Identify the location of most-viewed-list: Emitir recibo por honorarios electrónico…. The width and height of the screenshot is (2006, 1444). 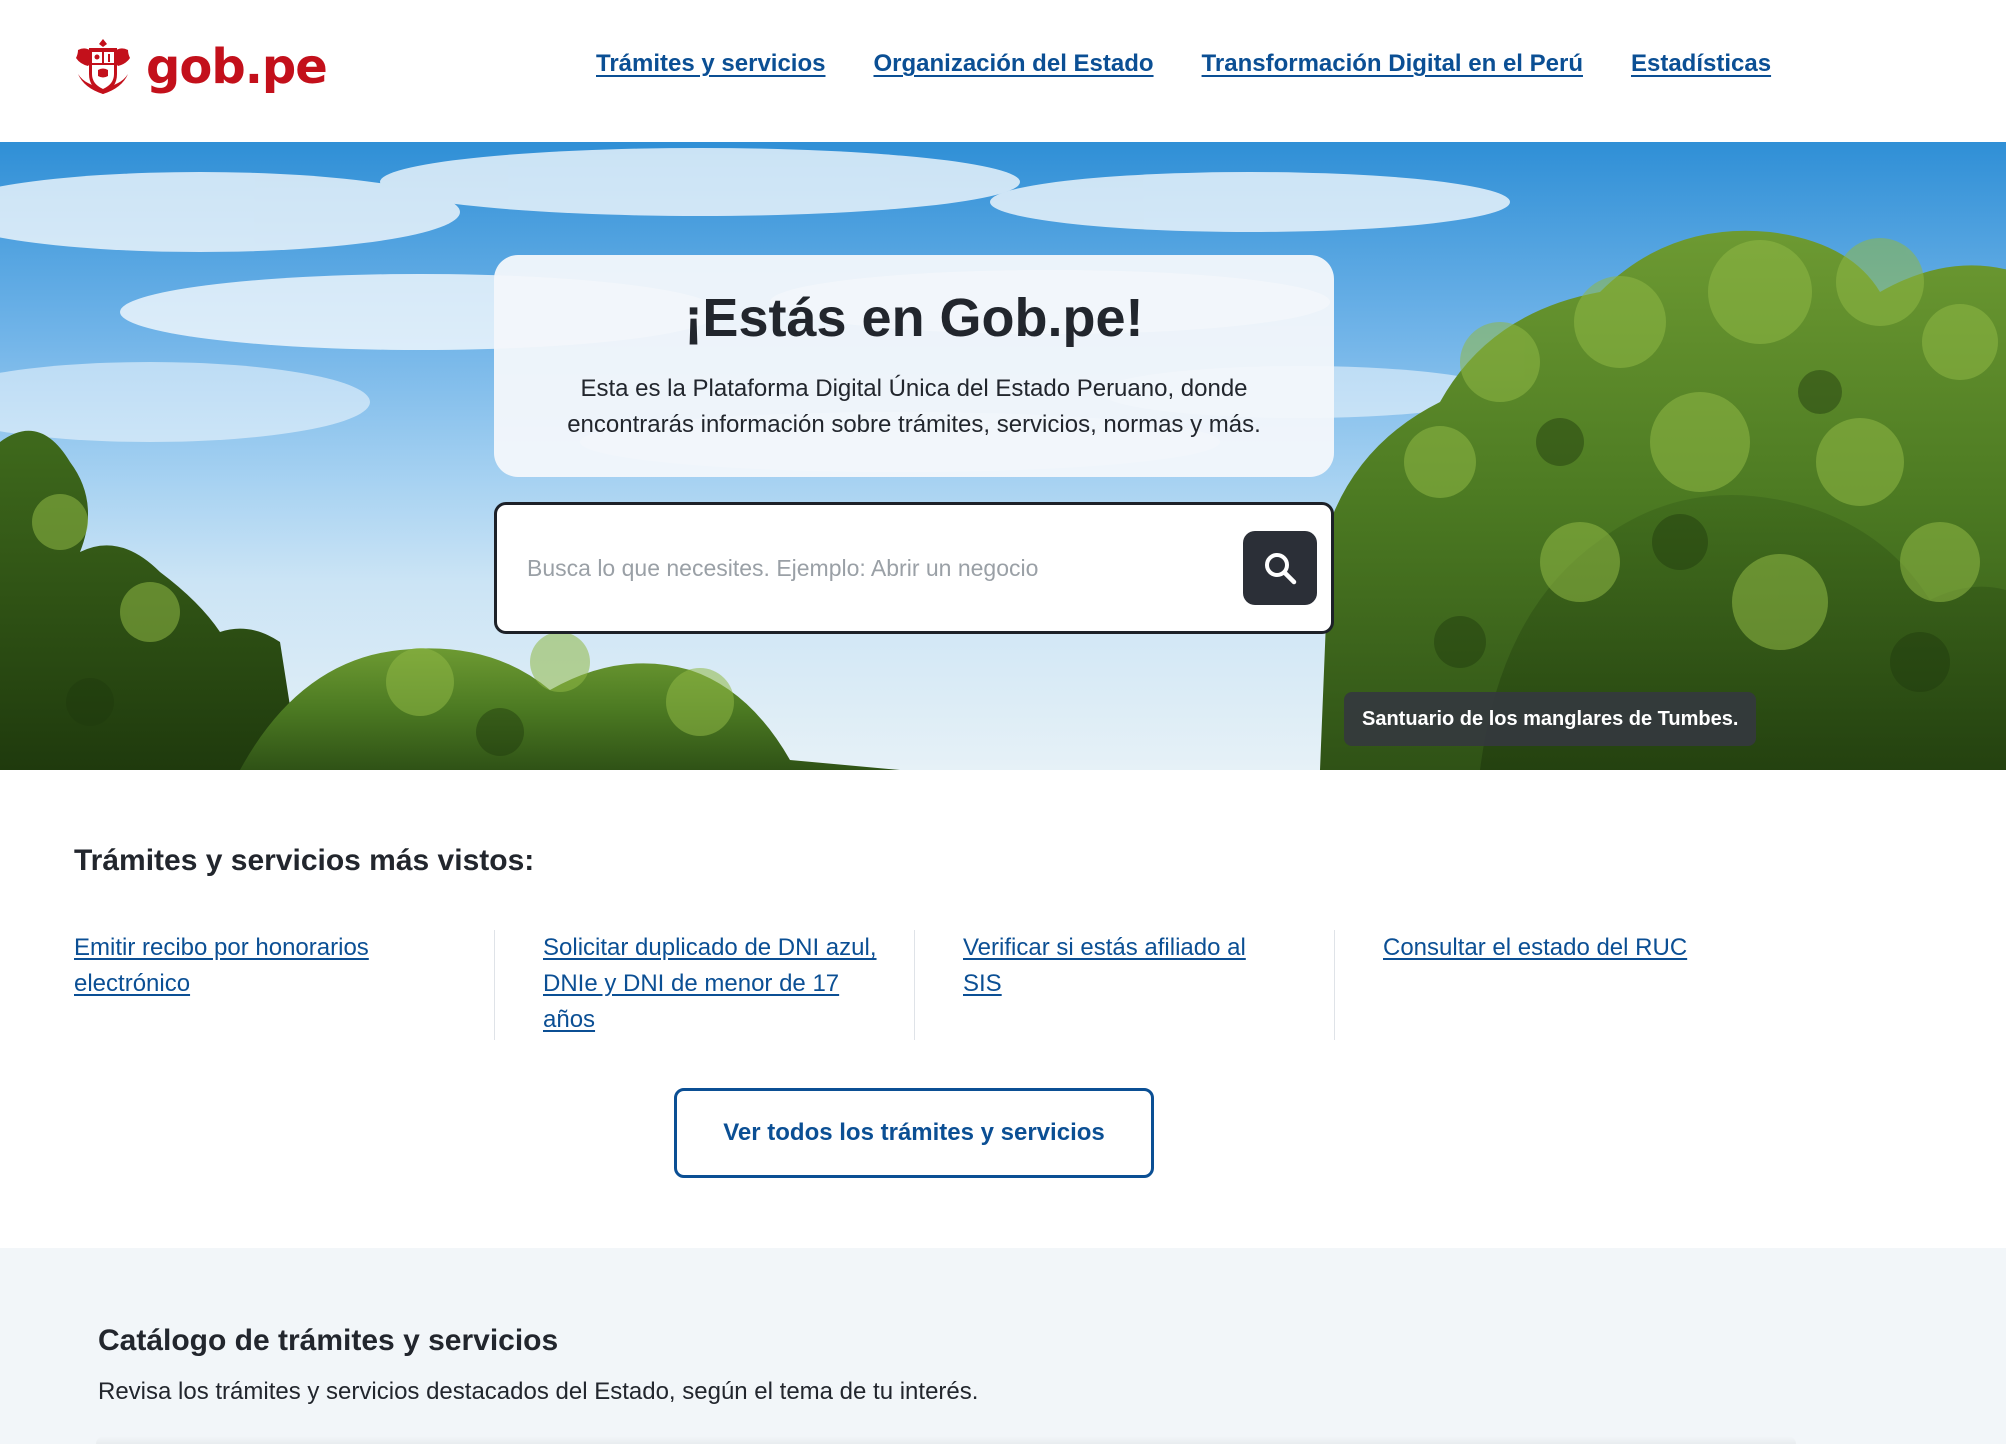
(1004, 985).